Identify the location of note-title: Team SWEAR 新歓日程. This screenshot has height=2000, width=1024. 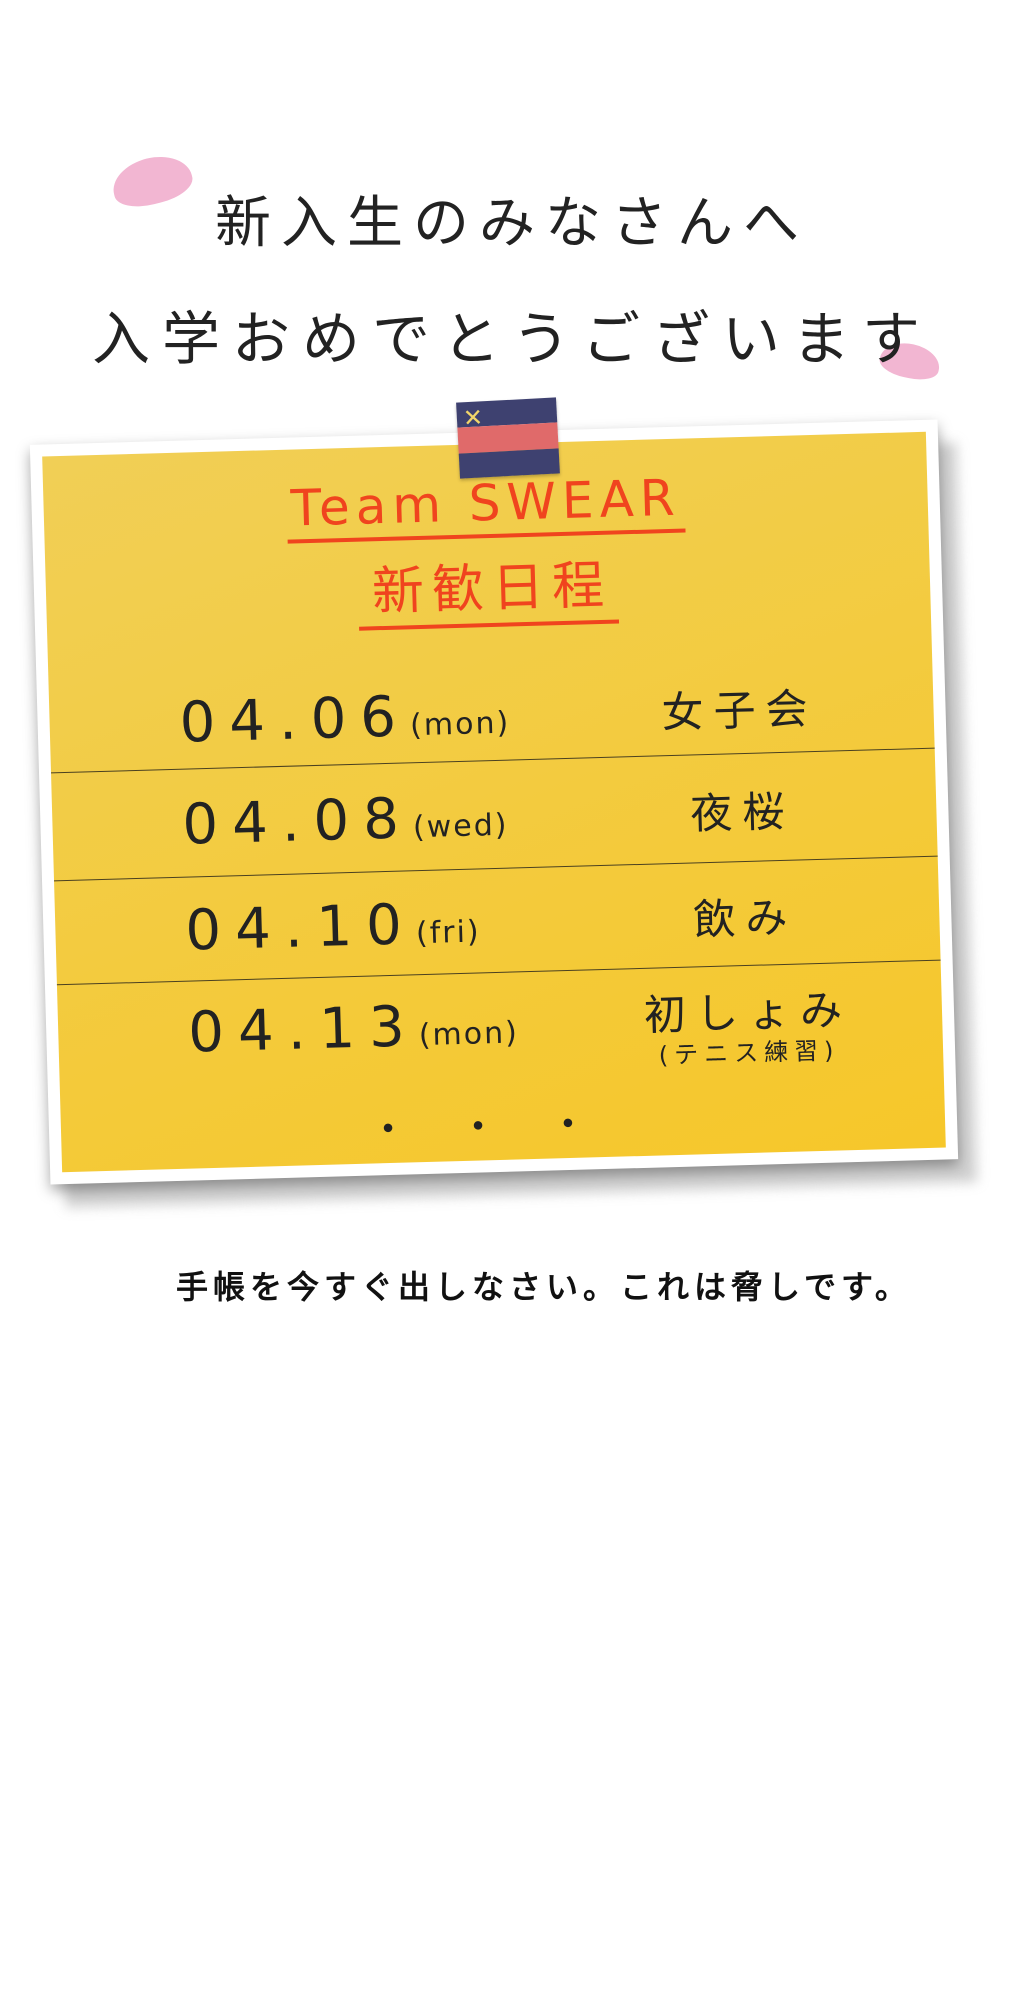
(487, 551).